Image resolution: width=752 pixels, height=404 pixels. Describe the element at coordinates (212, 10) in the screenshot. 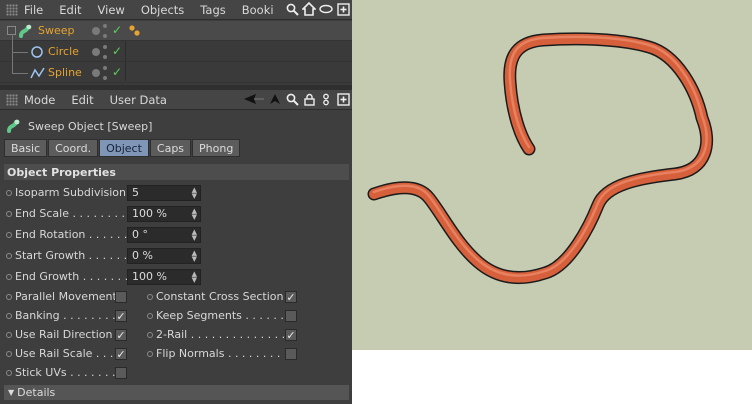

I see `menu-tags: Tags` at that location.